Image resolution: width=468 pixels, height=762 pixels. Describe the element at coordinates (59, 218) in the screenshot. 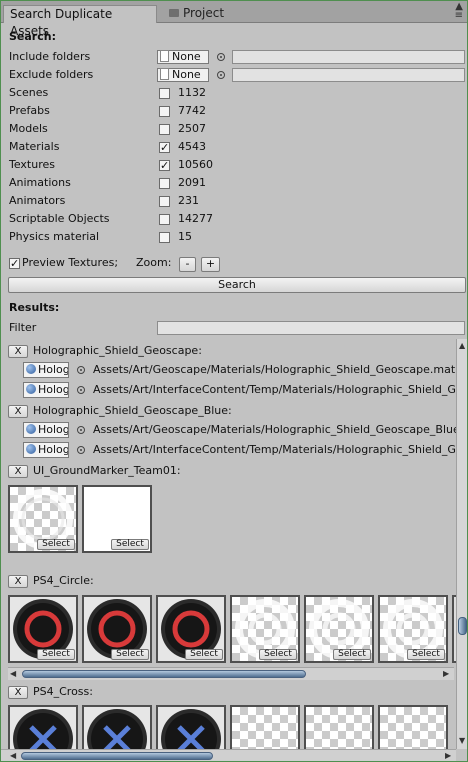

I see `type-label-scriptable-objects: Scriptable Objects` at that location.